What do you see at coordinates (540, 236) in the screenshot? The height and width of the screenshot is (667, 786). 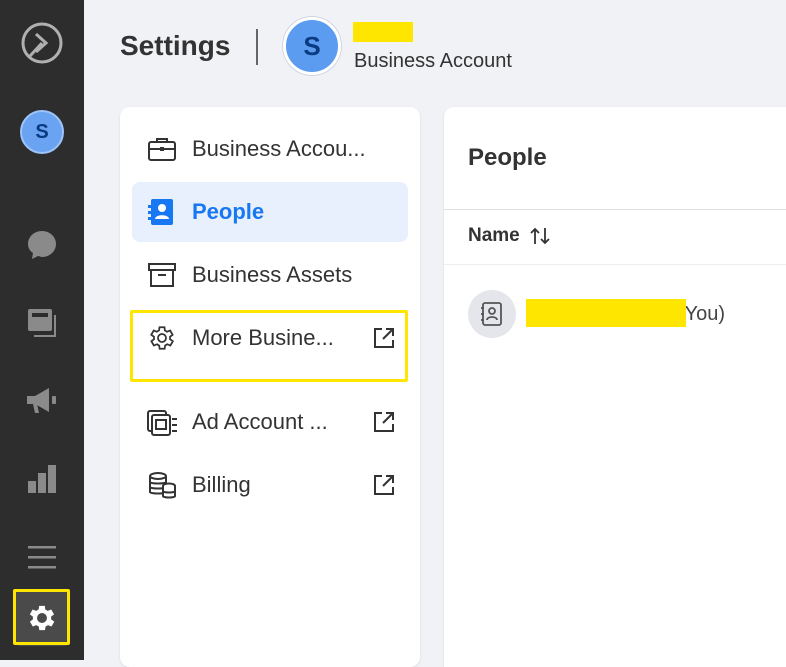 I see `sort-icon` at bounding box center [540, 236].